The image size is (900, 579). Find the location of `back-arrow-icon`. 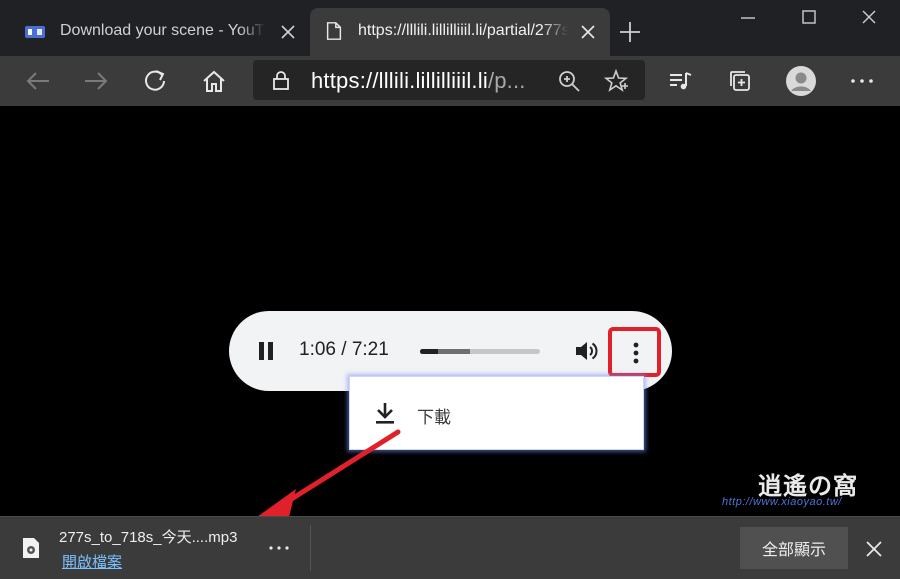

back-arrow-icon is located at coordinates (37, 81).